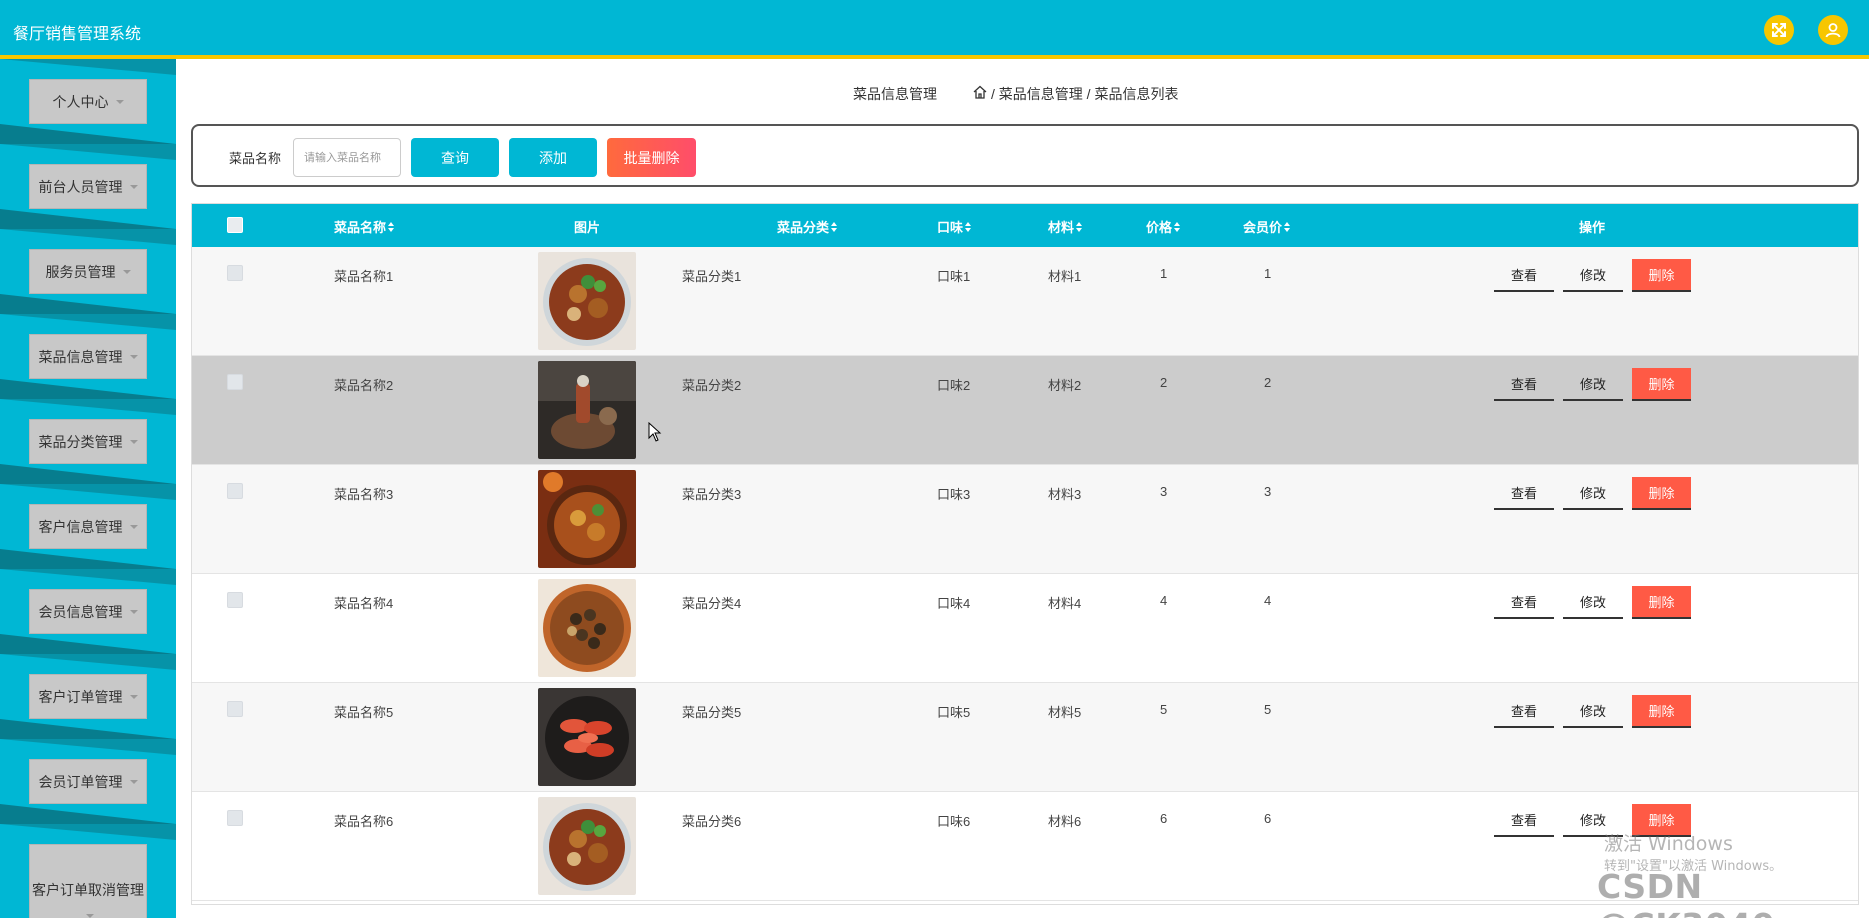 The image size is (1869, 918). Describe the element at coordinates (1025, 301) in the screenshot. I see `table-row: 菜品名称1 菜品分类1 口味1 材料1 1 1 查看 修改 删除` at that location.